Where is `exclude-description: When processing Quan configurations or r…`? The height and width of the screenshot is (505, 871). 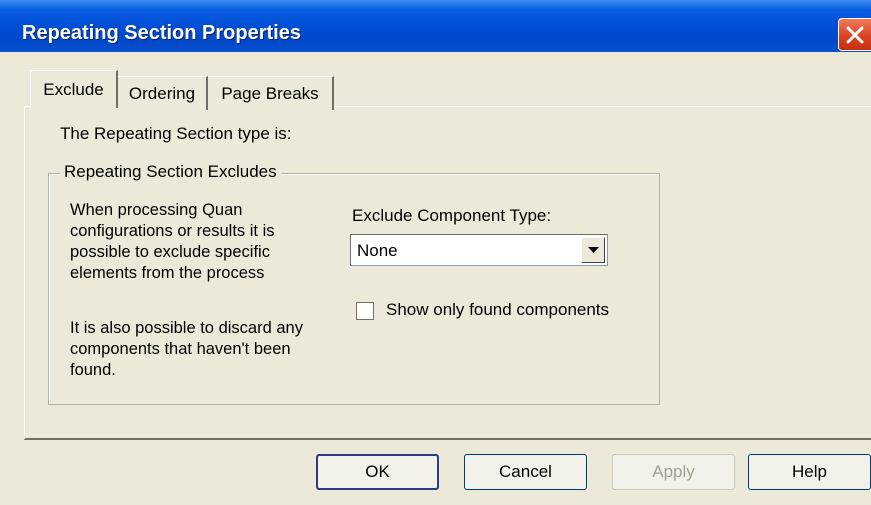
exclude-description: When processing Quan configurations or r… is located at coordinates (172, 241).